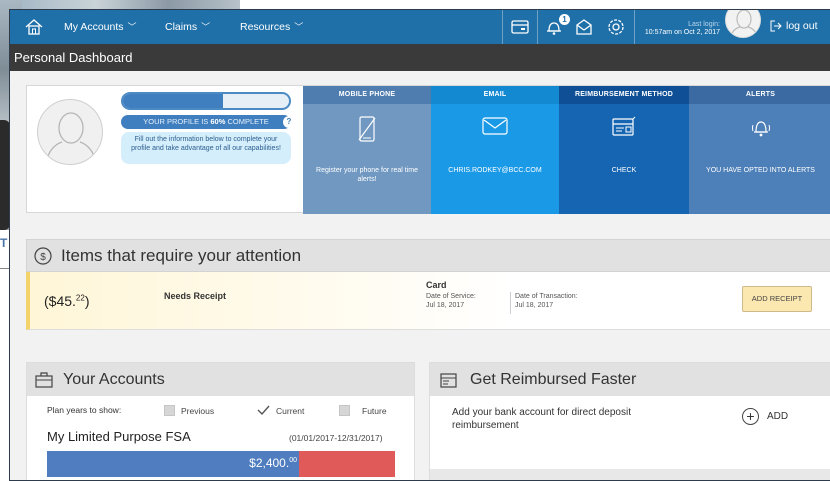  I want to click on plan-year-previous: Previous, so click(189, 410).